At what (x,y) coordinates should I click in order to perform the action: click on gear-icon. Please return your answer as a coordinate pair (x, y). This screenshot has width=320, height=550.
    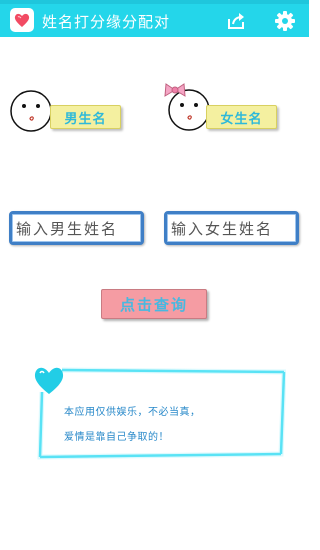
    Looking at the image, I should click on (285, 21).